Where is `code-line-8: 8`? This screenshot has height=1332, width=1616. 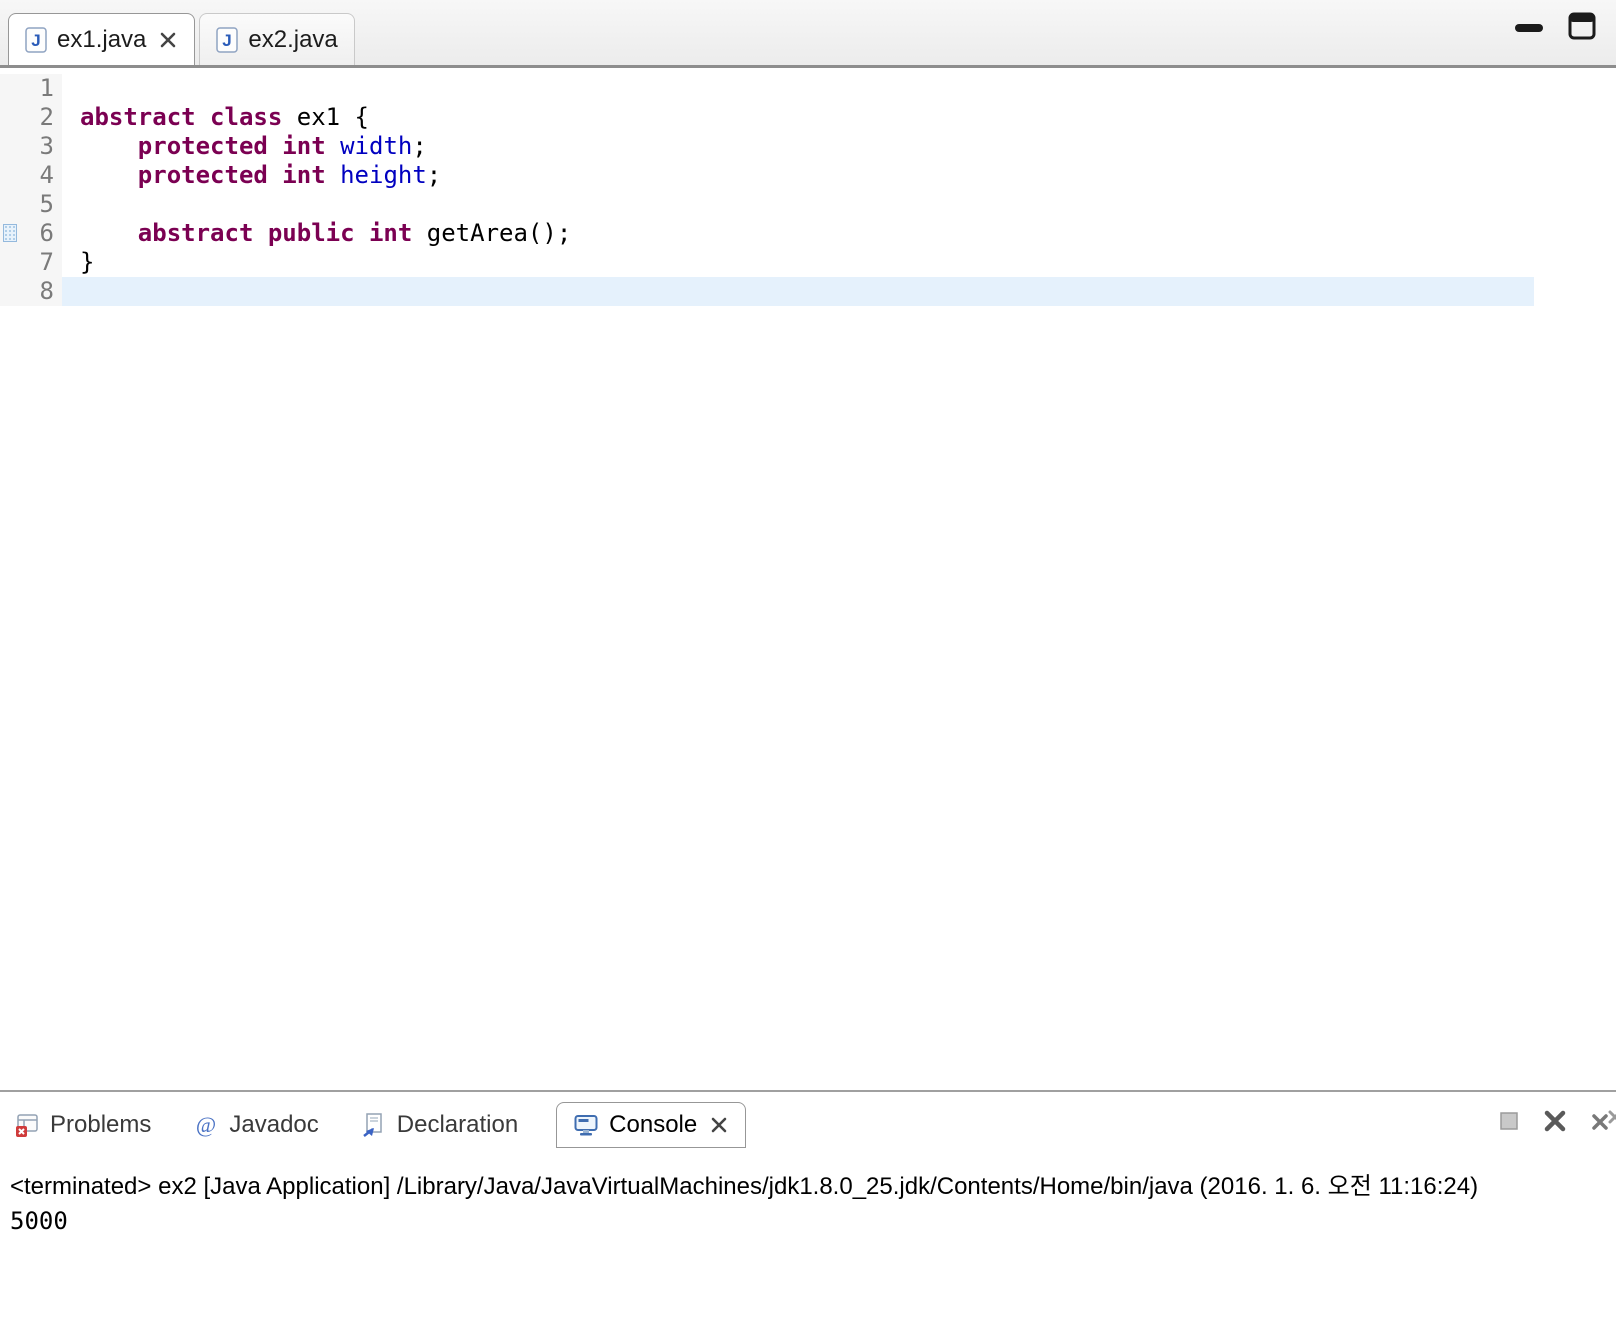 code-line-8: 8 is located at coordinates (808, 291).